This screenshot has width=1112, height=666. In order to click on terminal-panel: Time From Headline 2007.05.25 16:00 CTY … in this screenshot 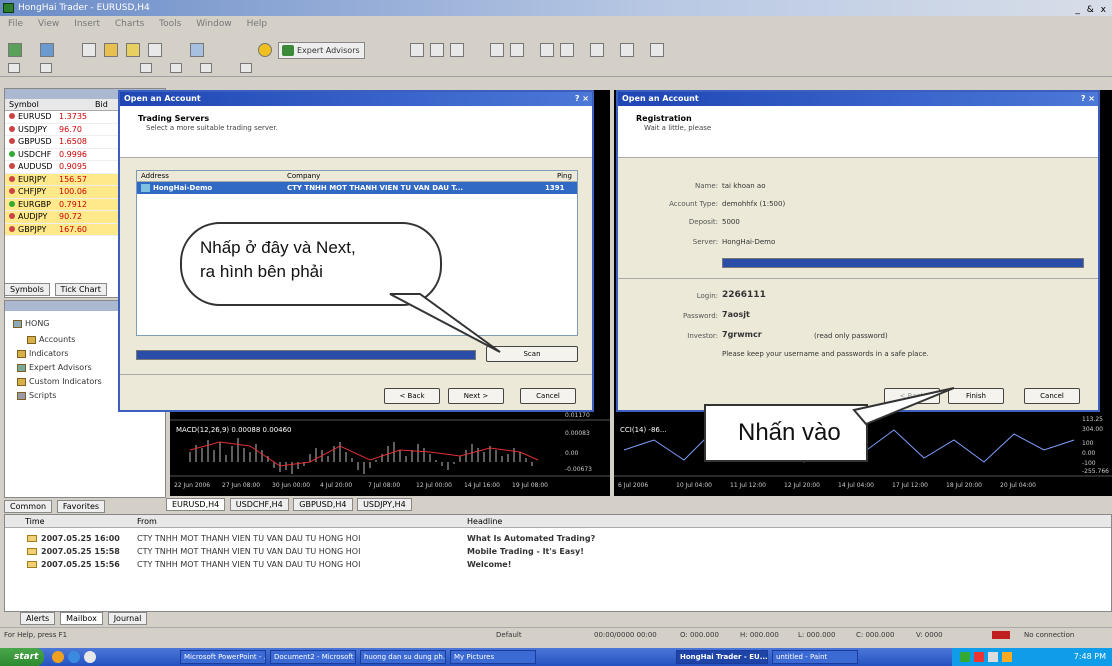, I will do `click(558, 563)`.